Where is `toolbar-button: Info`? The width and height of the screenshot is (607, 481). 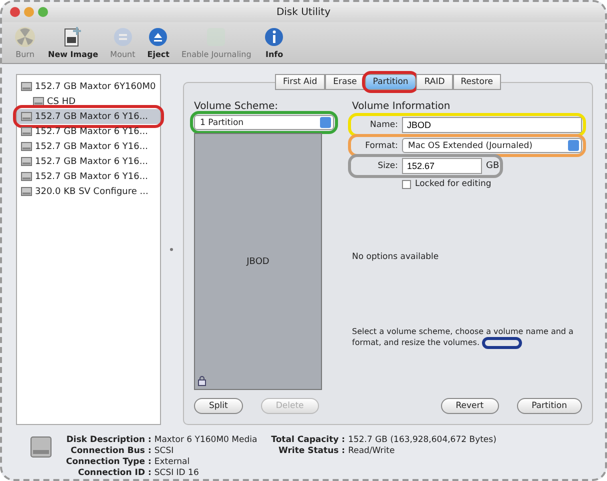 toolbar-button: Info is located at coordinates (274, 42).